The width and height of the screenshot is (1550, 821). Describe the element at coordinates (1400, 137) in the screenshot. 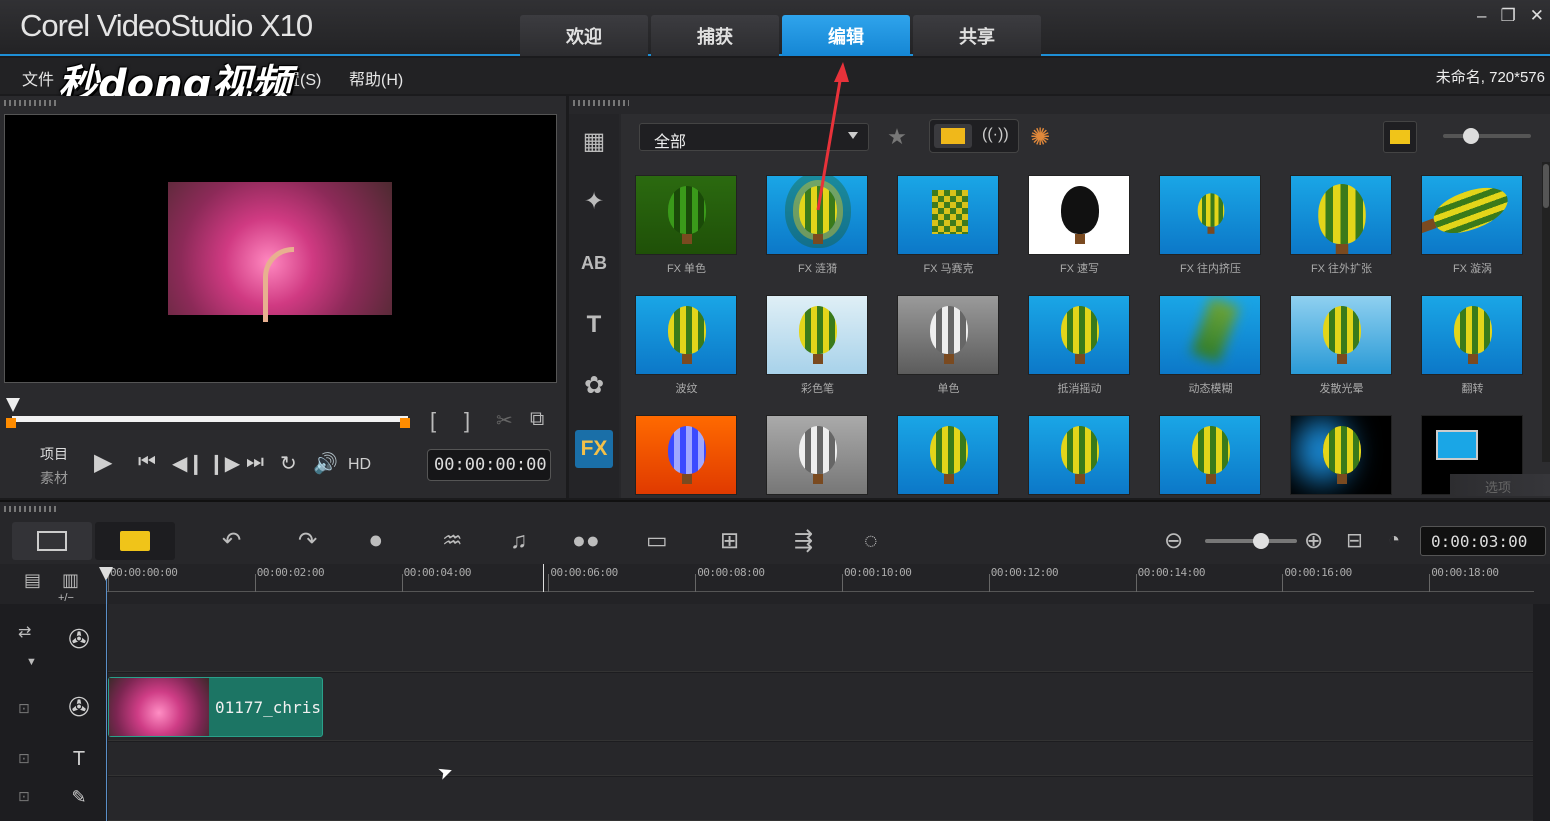

I see `thumbnail-view-button` at that location.